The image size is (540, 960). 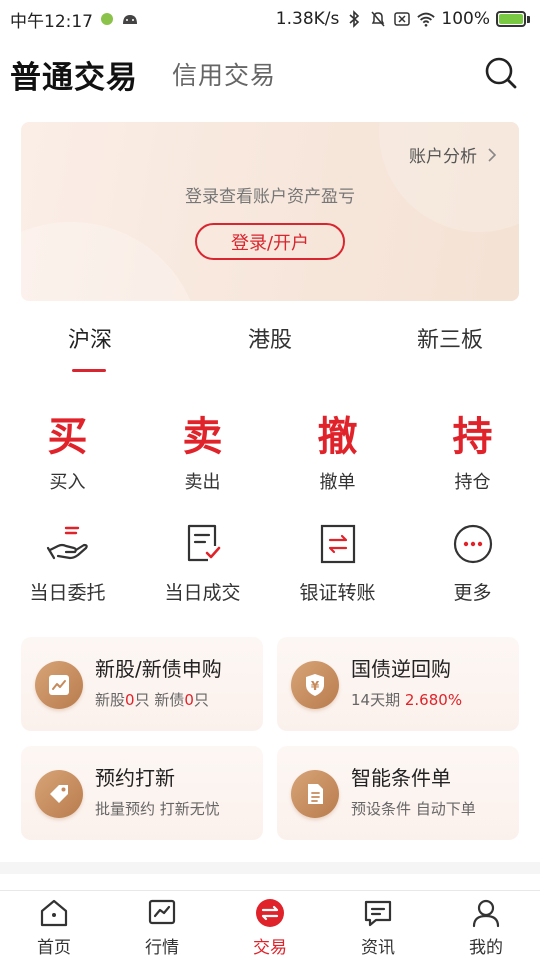 What do you see at coordinates (472, 482) in the screenshot?
I see `positions-label: 持仓` at bounding box center [472, 482].